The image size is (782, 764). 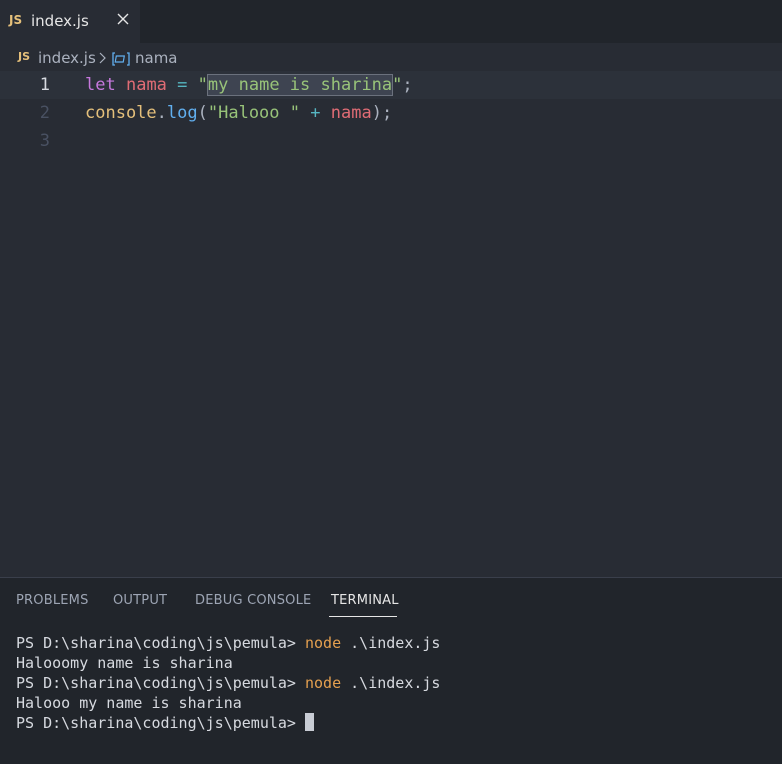 I want to click on tab-debug-console: DEBUG CONSOLE, so click(x=253, y=600).